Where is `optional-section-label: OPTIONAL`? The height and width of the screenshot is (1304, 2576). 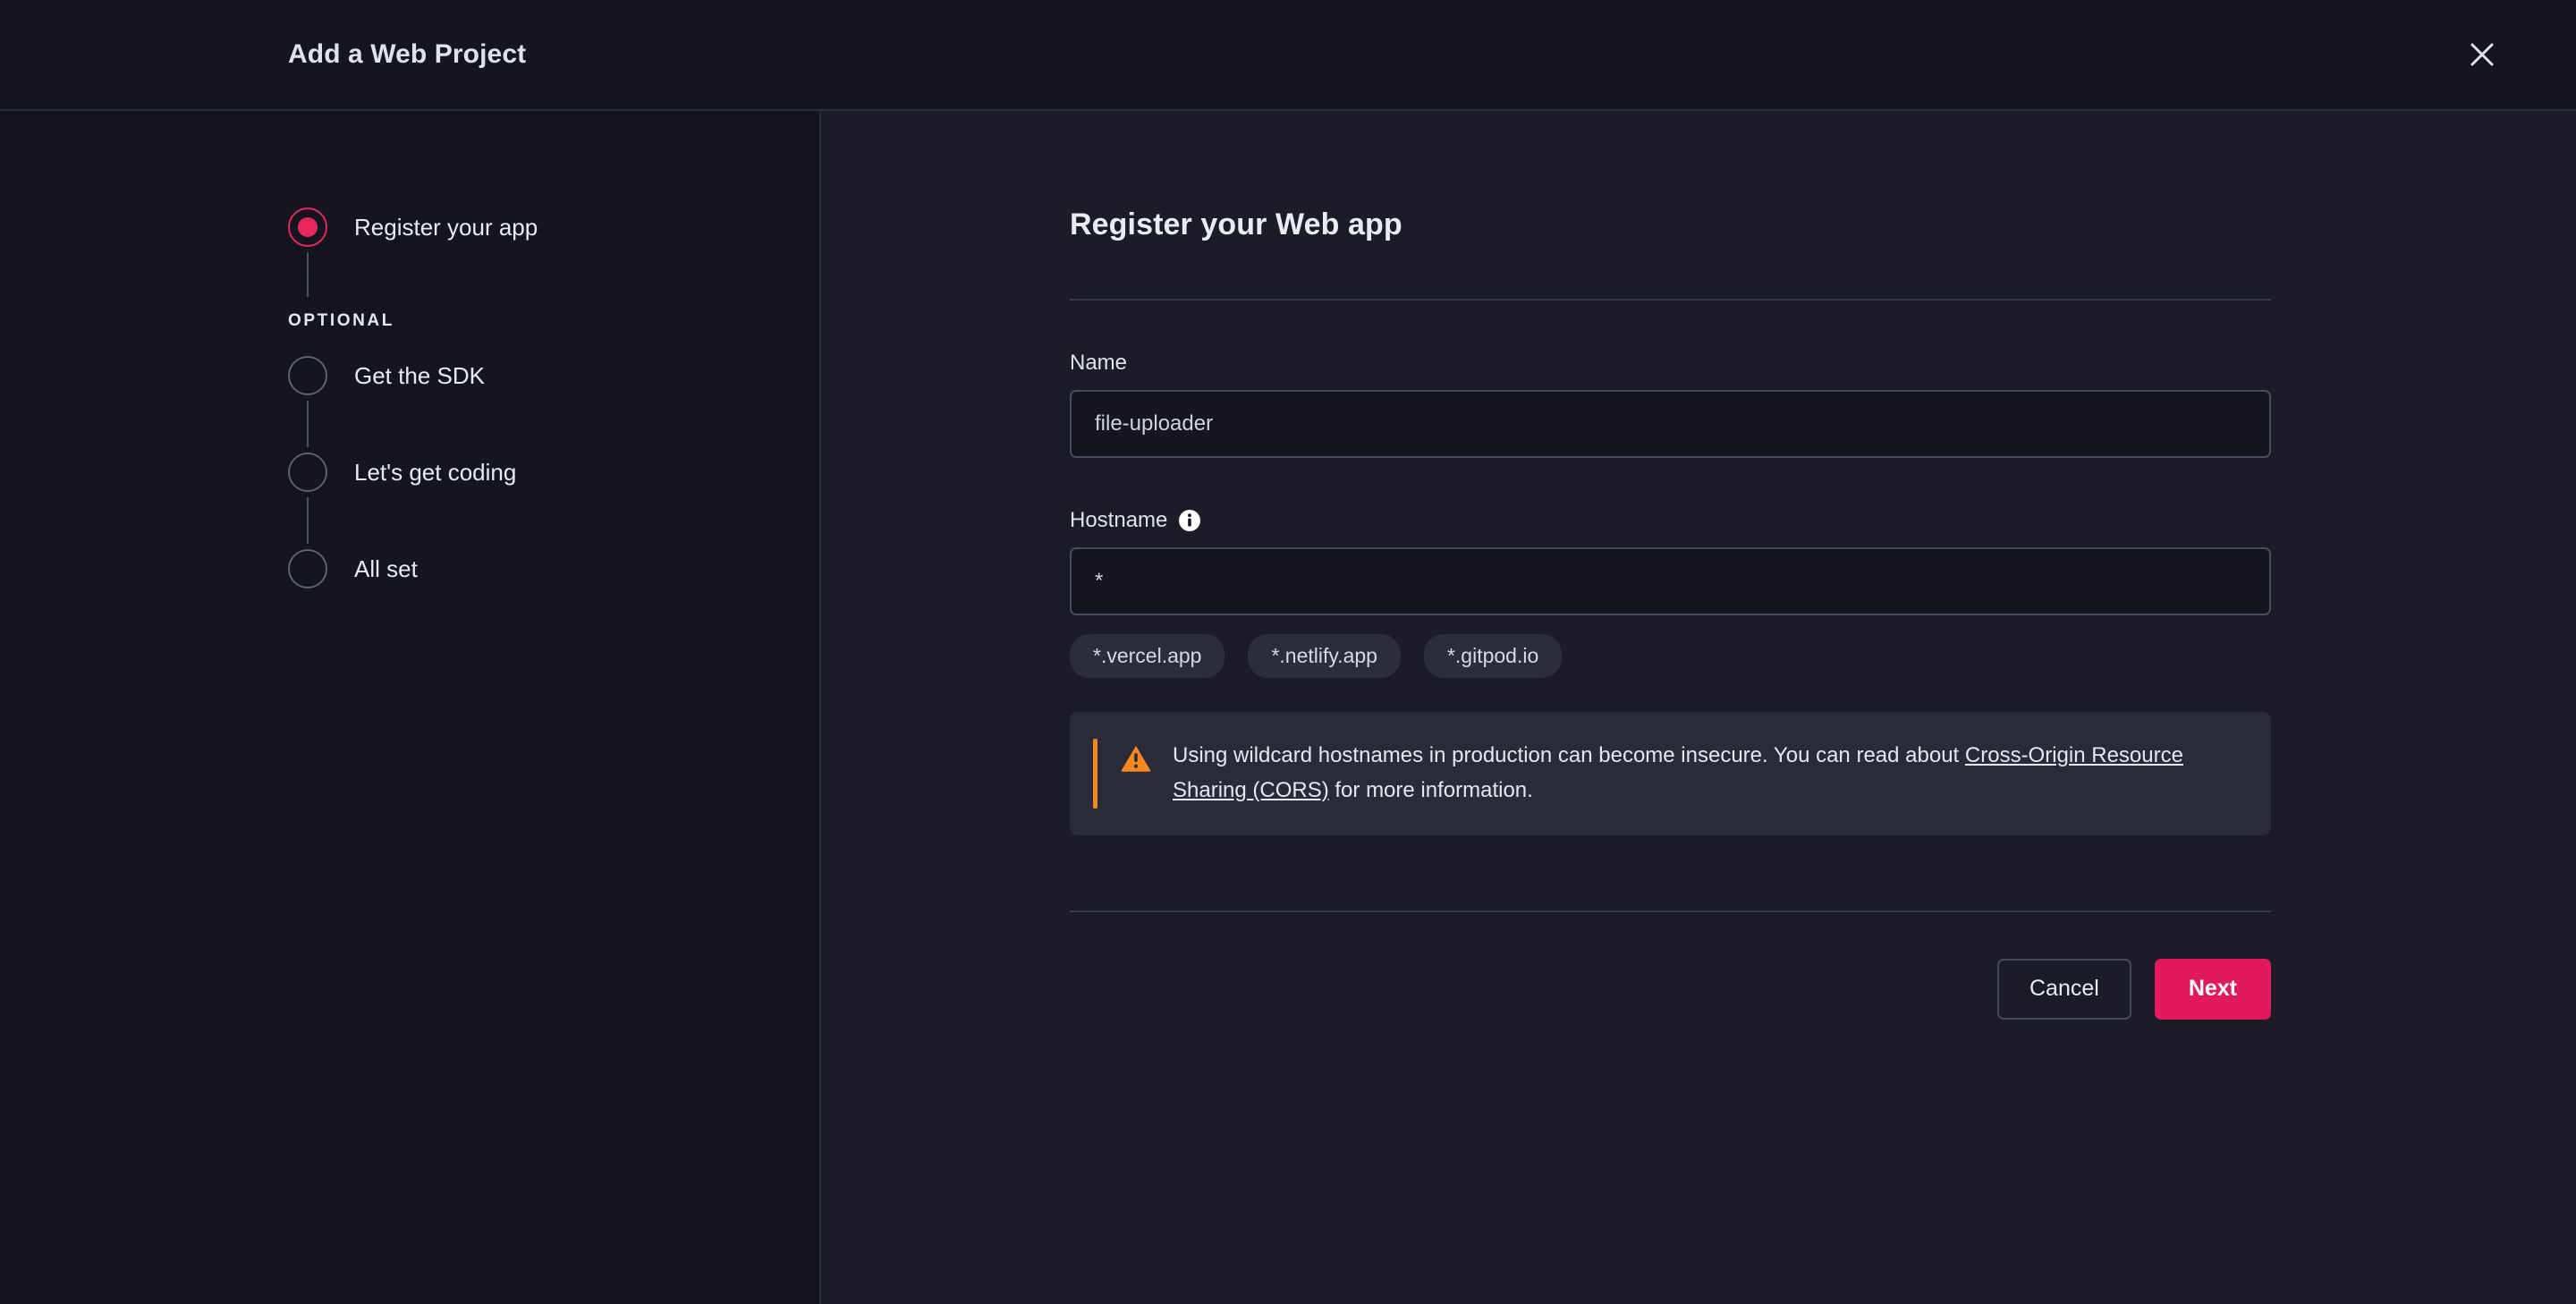 optional-section-label: OPTIONAL is located at coordinates (341, 320).